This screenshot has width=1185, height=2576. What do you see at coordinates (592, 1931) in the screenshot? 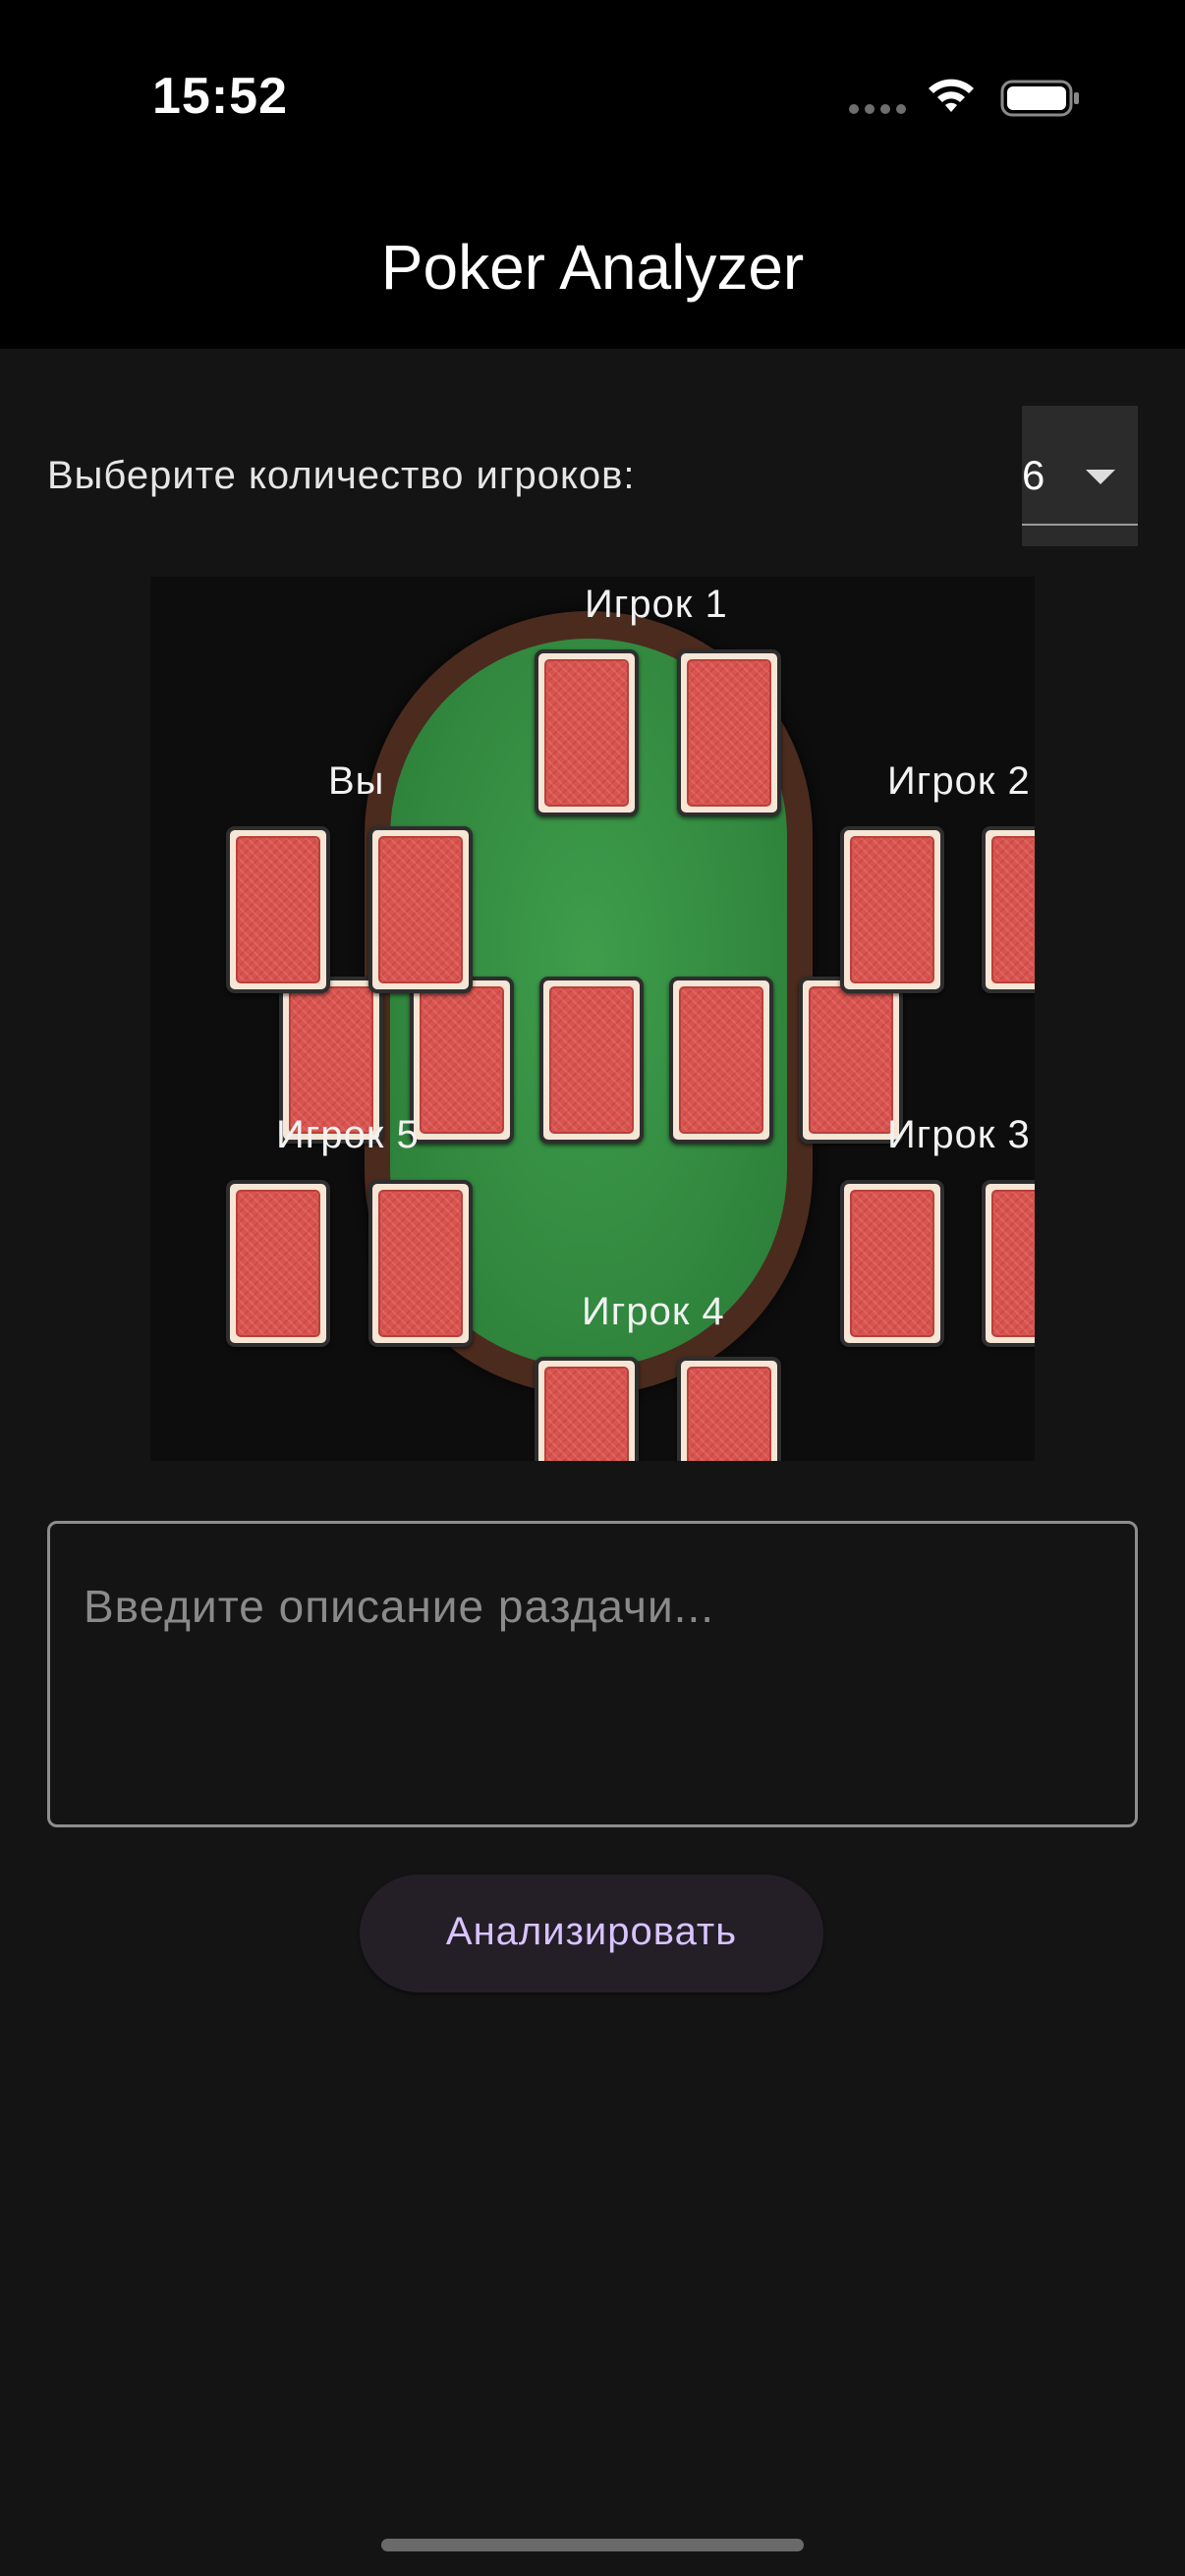
I see `analyze-button-label: Анализировать` at bounding box center [592, 1931].